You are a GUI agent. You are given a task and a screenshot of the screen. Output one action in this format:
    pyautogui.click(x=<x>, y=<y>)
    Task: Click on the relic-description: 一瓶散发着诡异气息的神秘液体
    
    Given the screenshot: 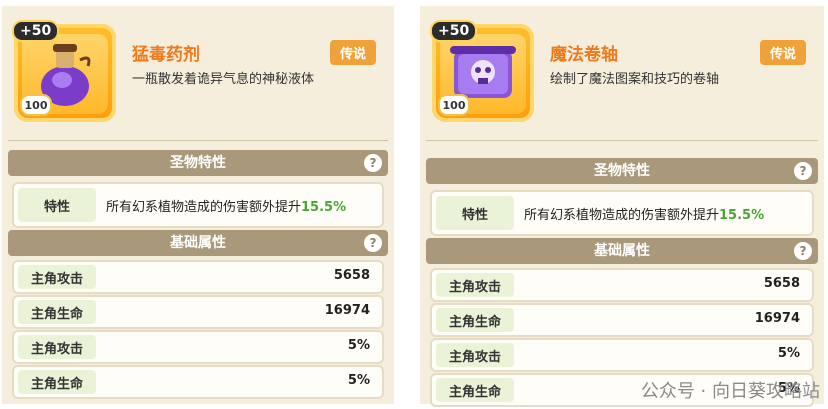 What is the action you would take?
    pyautogui.click(x=223, y=79)
    